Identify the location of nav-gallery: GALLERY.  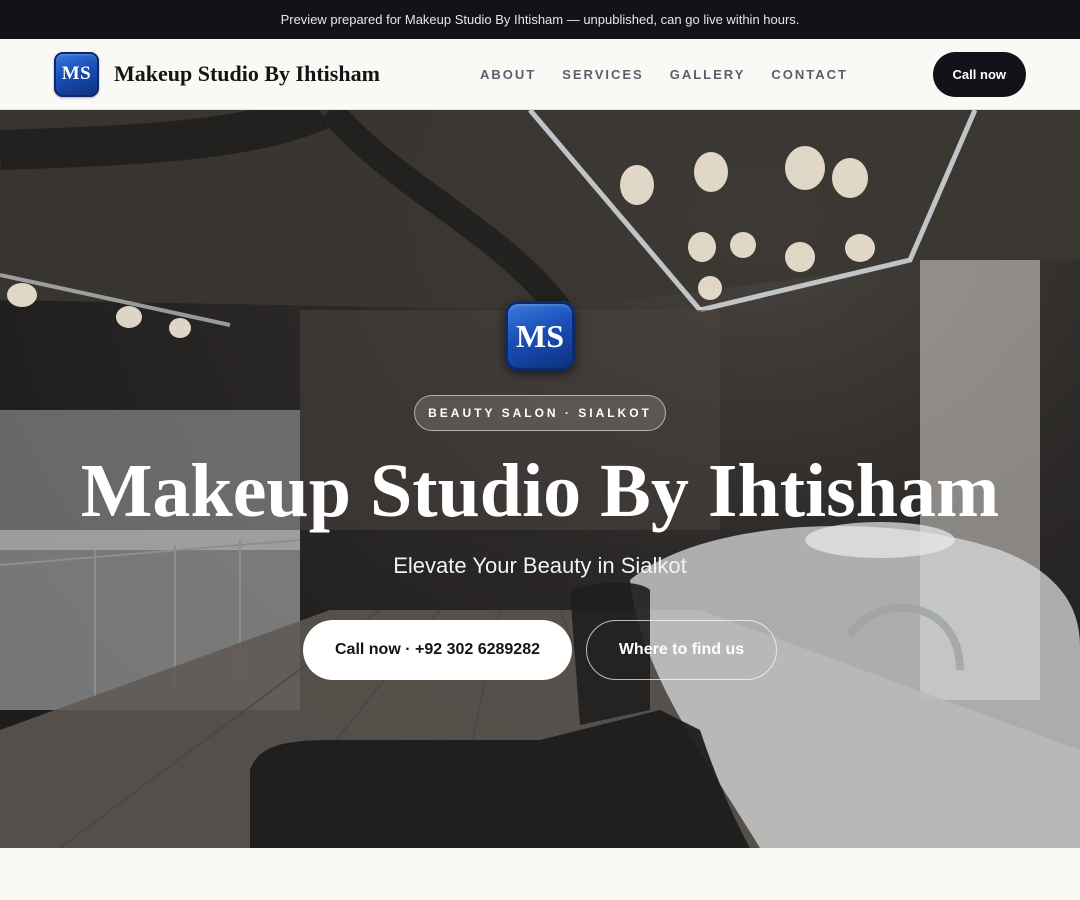
(708, 74).